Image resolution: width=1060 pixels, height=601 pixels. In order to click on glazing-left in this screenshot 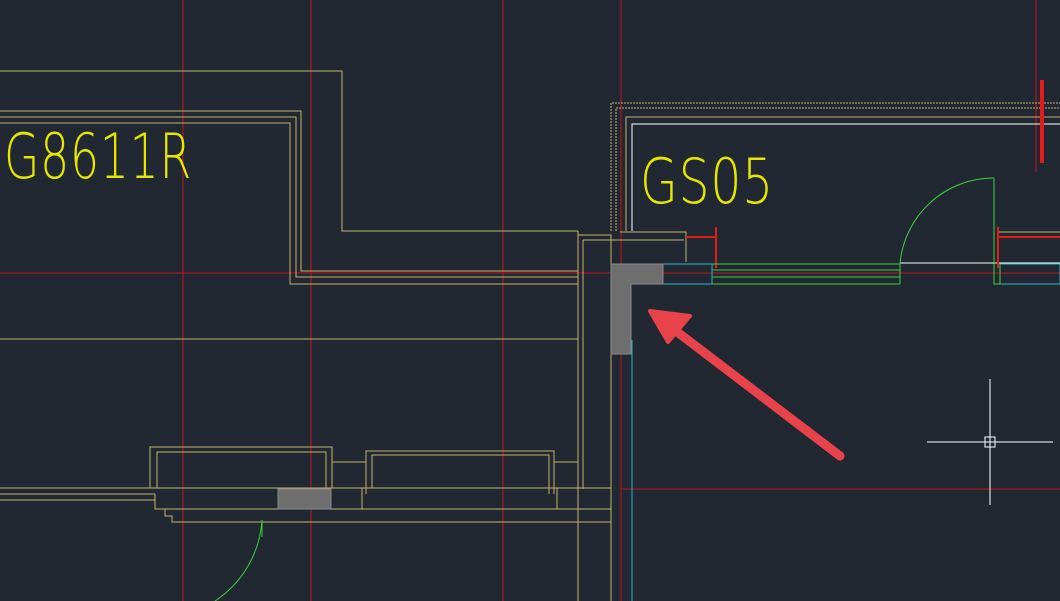, I will do `click(687, 274)`.